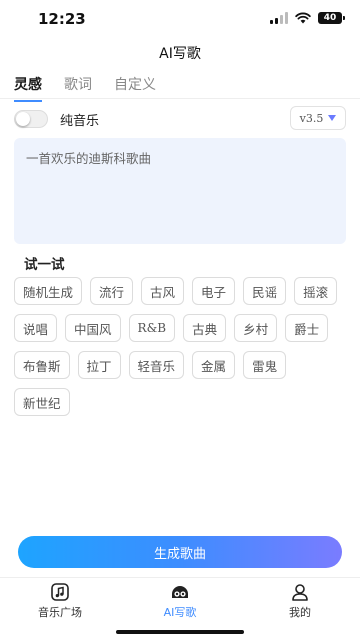  Describe the element at coordinates (80, 121) in the screenshot. I see `pure-music-label: 纯音乐` at that location.